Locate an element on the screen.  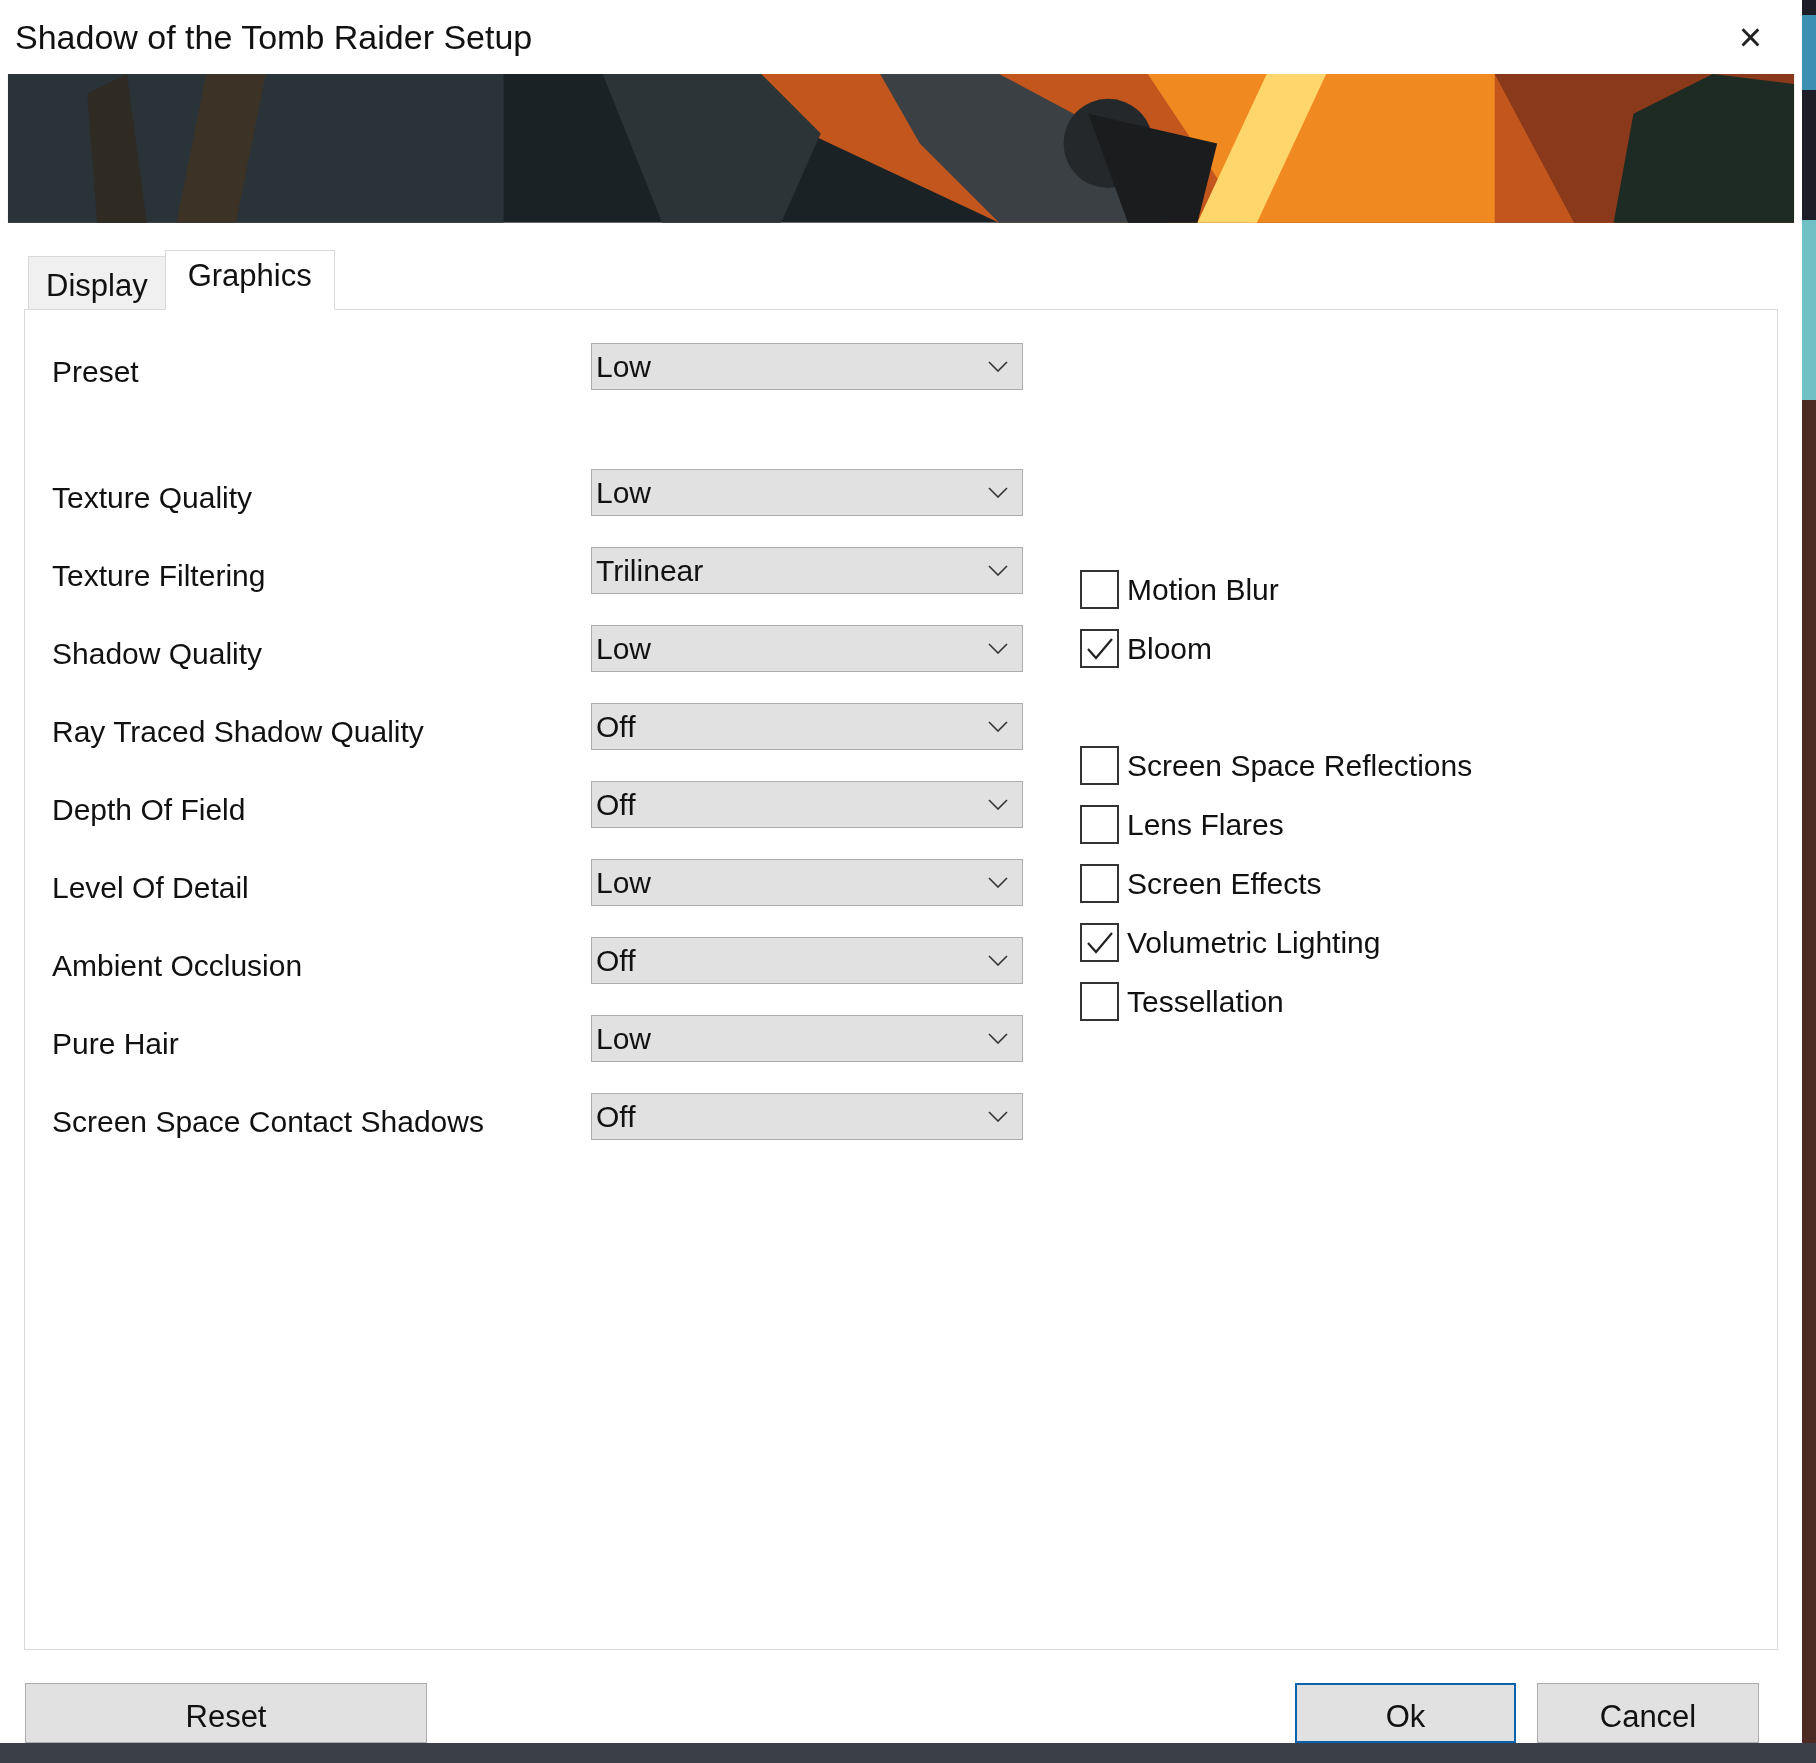
checkbox-label: Volumetric Lighting is located at coordinates (1254, 943).